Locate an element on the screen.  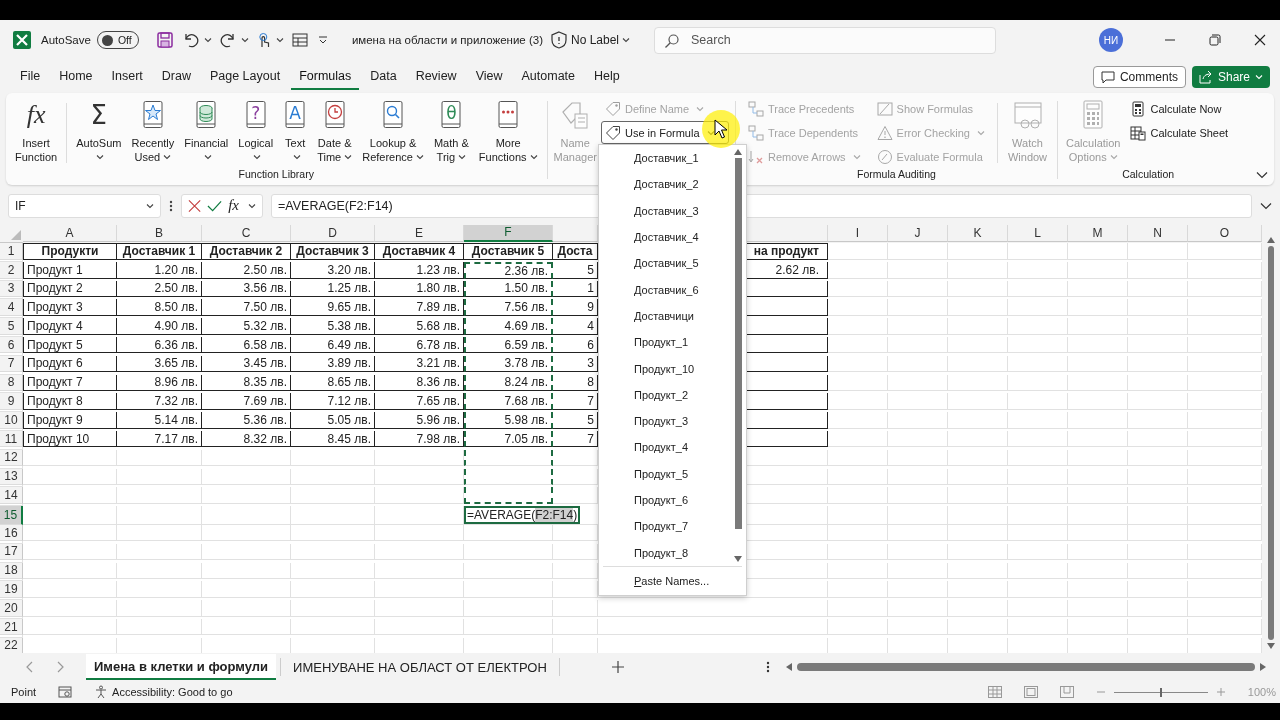
table-cell: 7.69 лв. is located at coordinates (246, 401).